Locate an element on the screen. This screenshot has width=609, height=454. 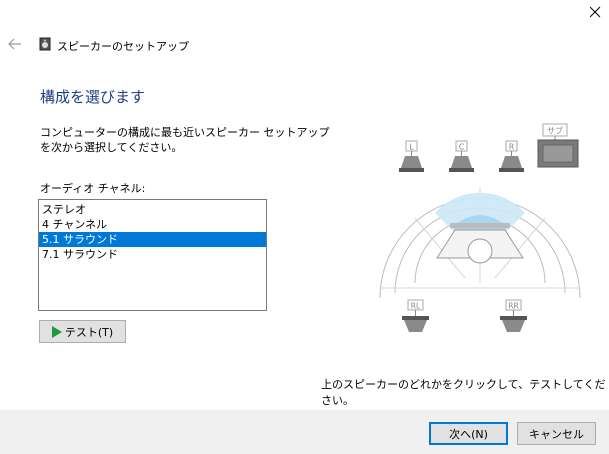
page-title: 構成を選びます is located at coordinates (93, 97).